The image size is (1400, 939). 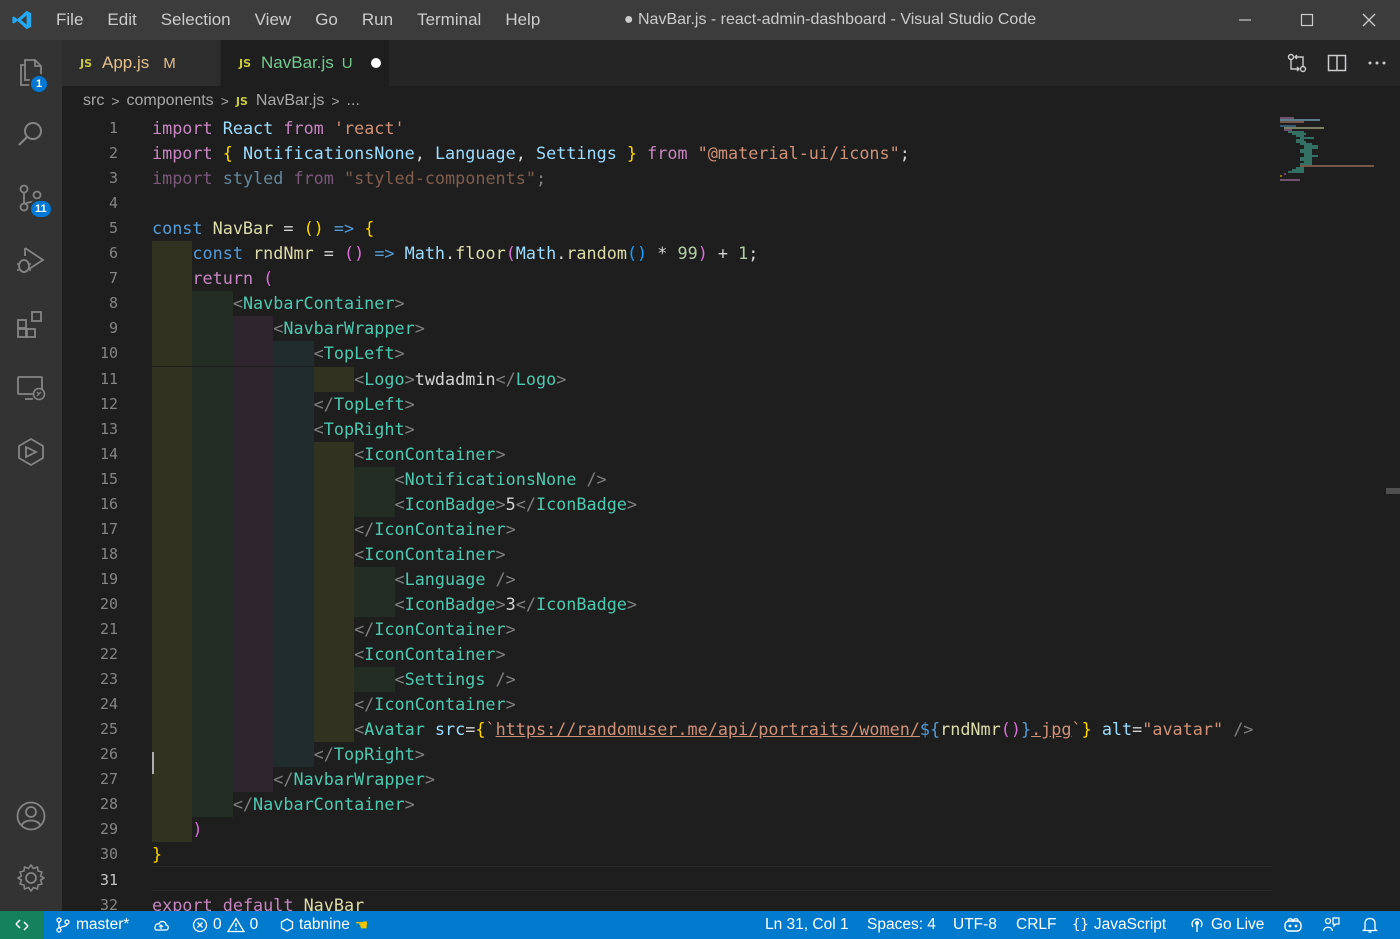 What do you see at coordinates (90, 278) in the screenshot?
I see `line-number: 7` at bounding box center [90, 278].